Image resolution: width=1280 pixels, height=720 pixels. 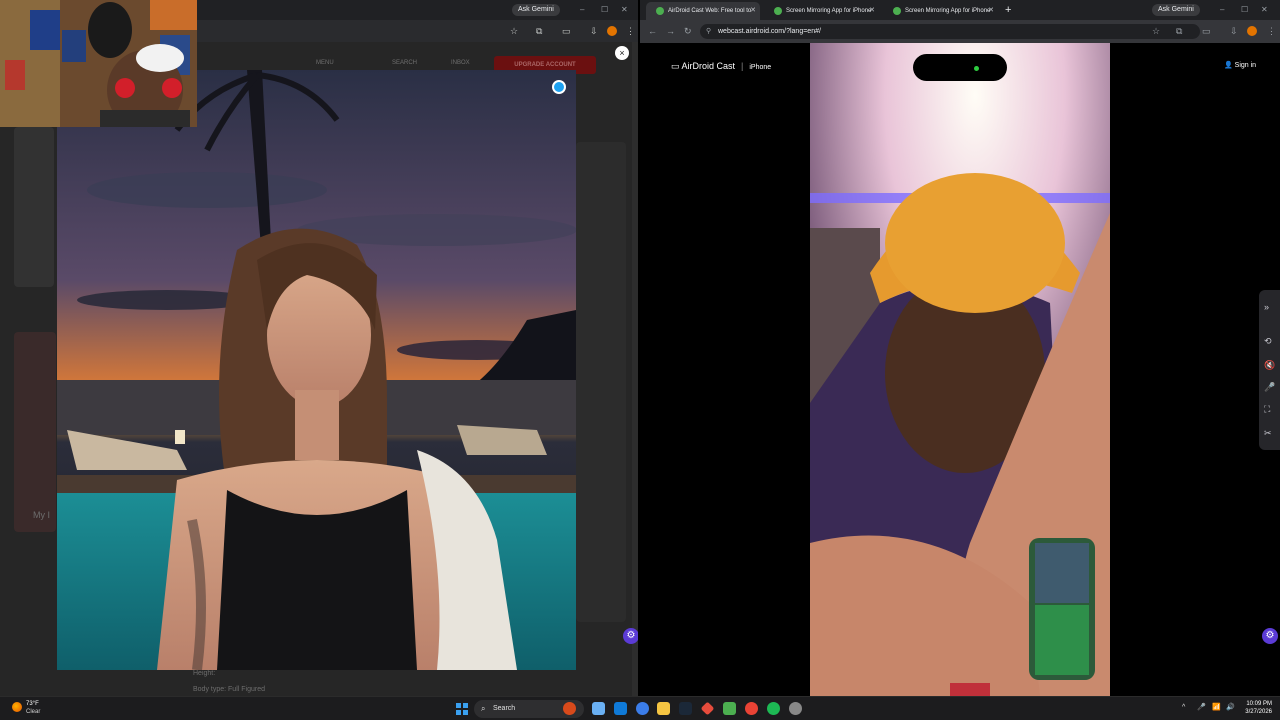 I want to click on tab-airdroid-cast: AirDroid Cast Web: Free tool to ✕, so click(x=703, y=11).